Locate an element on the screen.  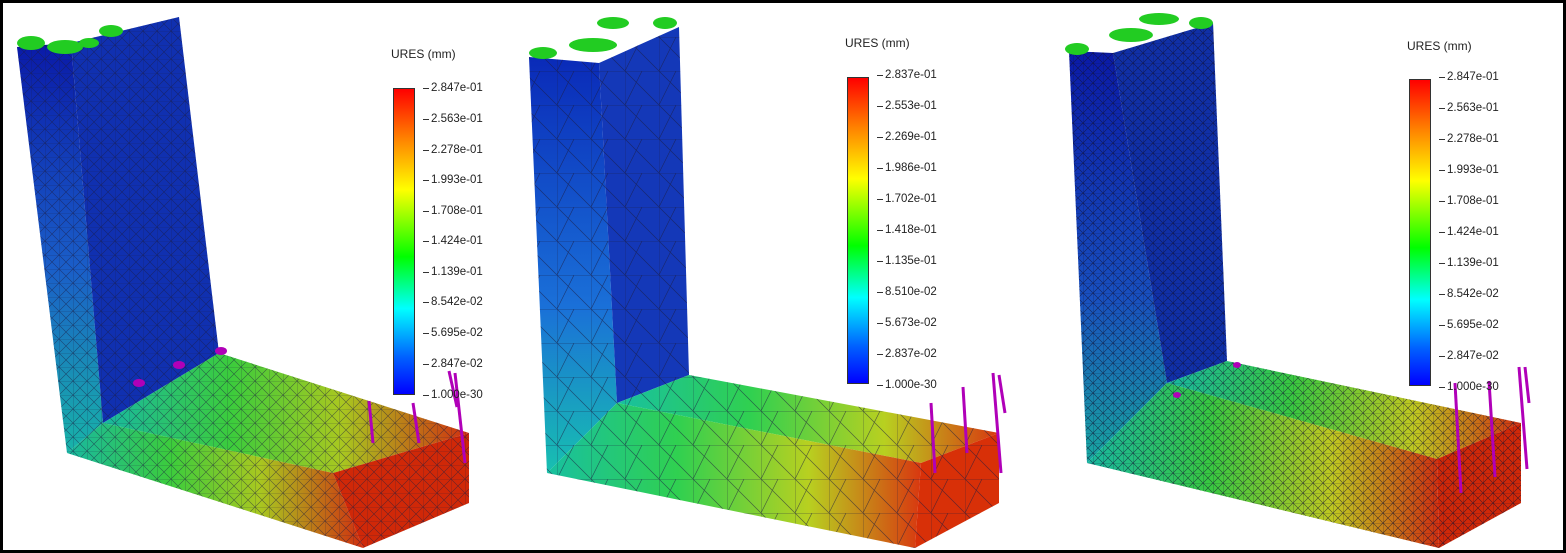
legend-tick: 2.837e-01 is located at coordinates (907, 75).